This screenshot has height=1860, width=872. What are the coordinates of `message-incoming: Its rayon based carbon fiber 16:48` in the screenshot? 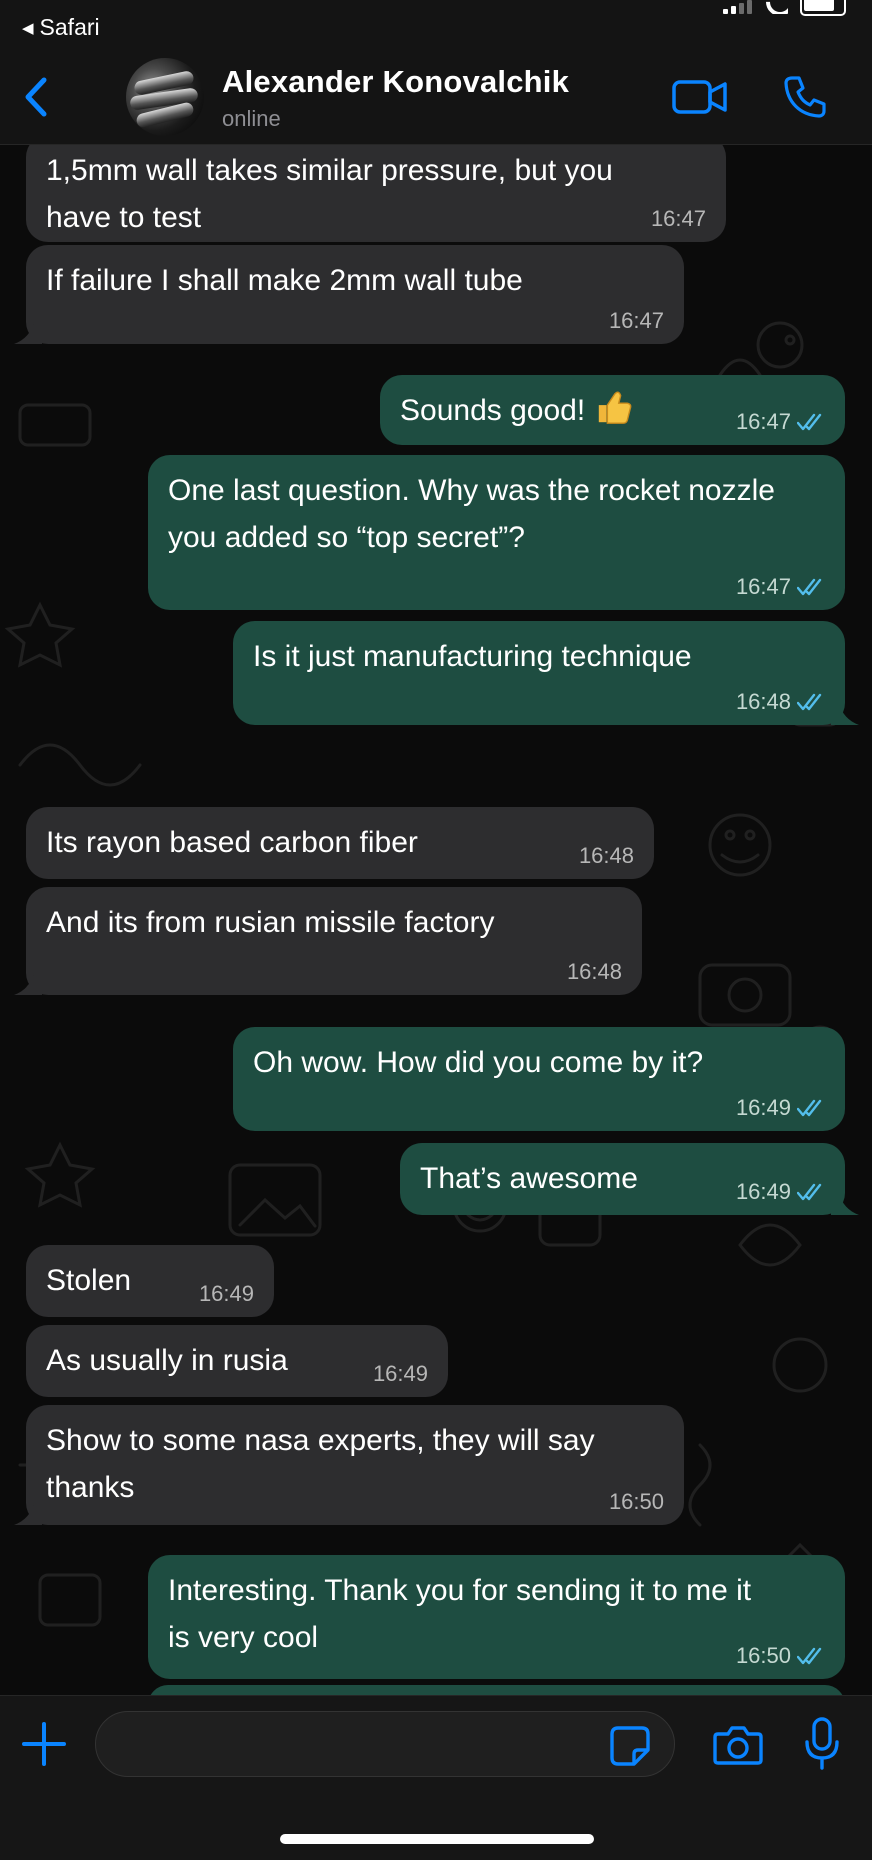 It's located at (340, 843).